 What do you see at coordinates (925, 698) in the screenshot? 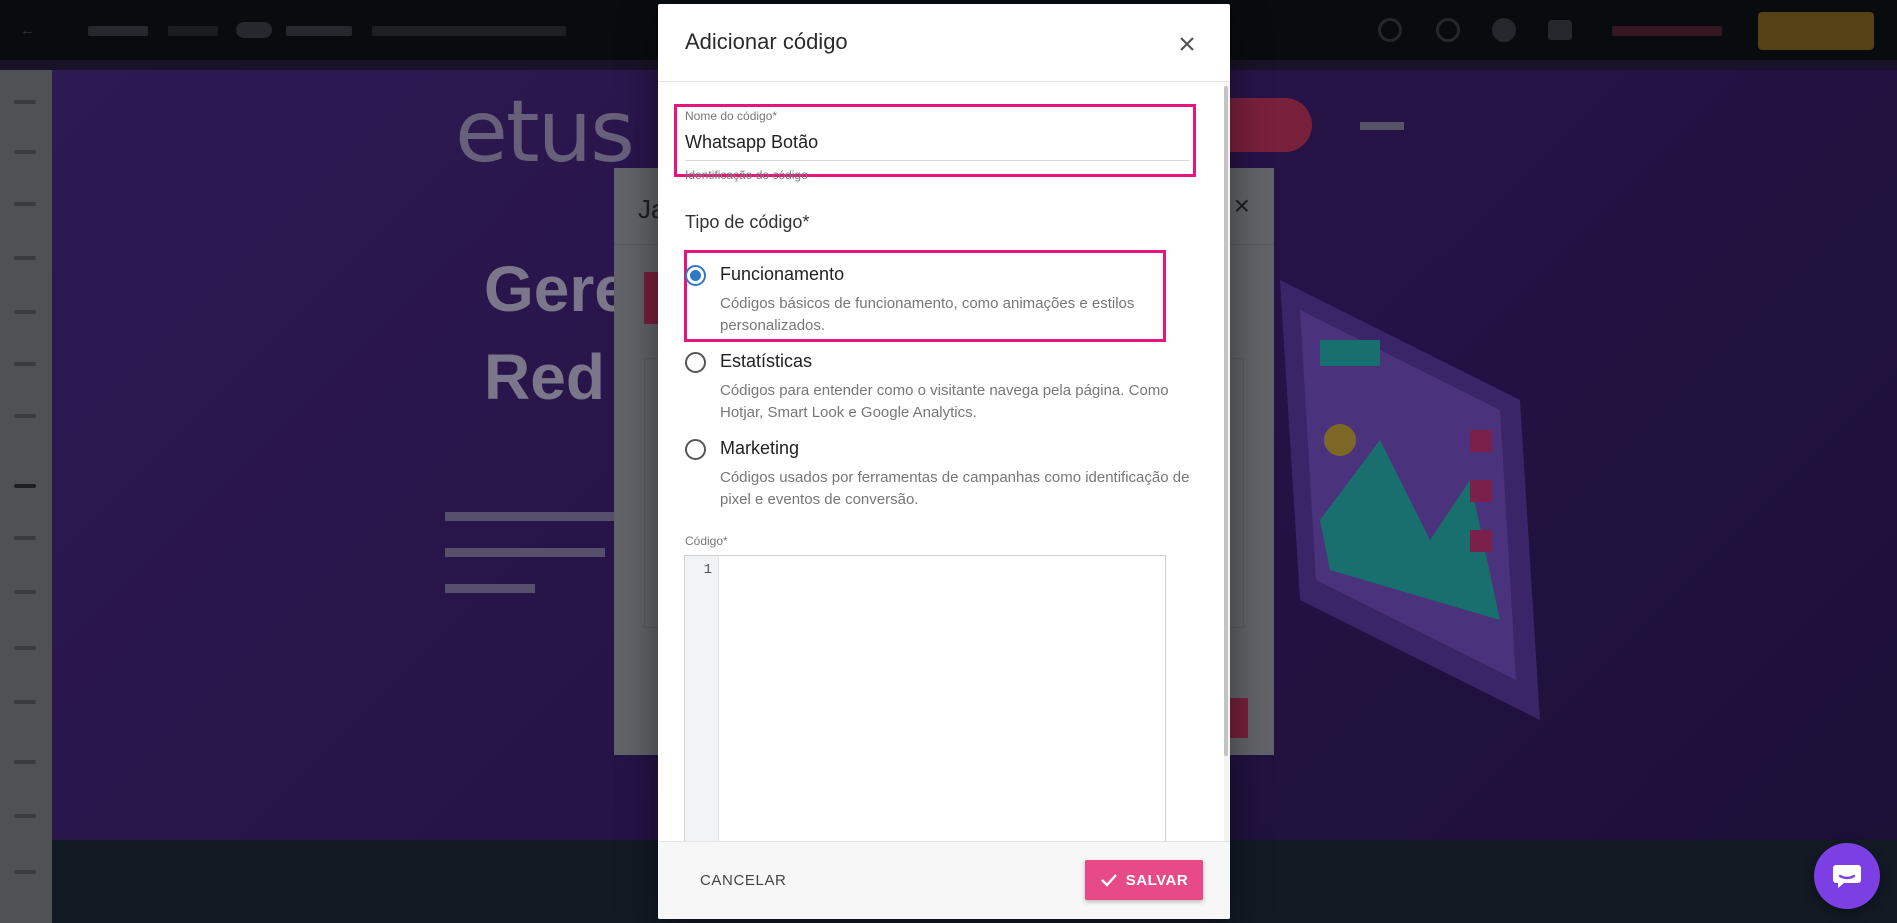
I see `code-editor: 1` at bounding box center [925, 698].